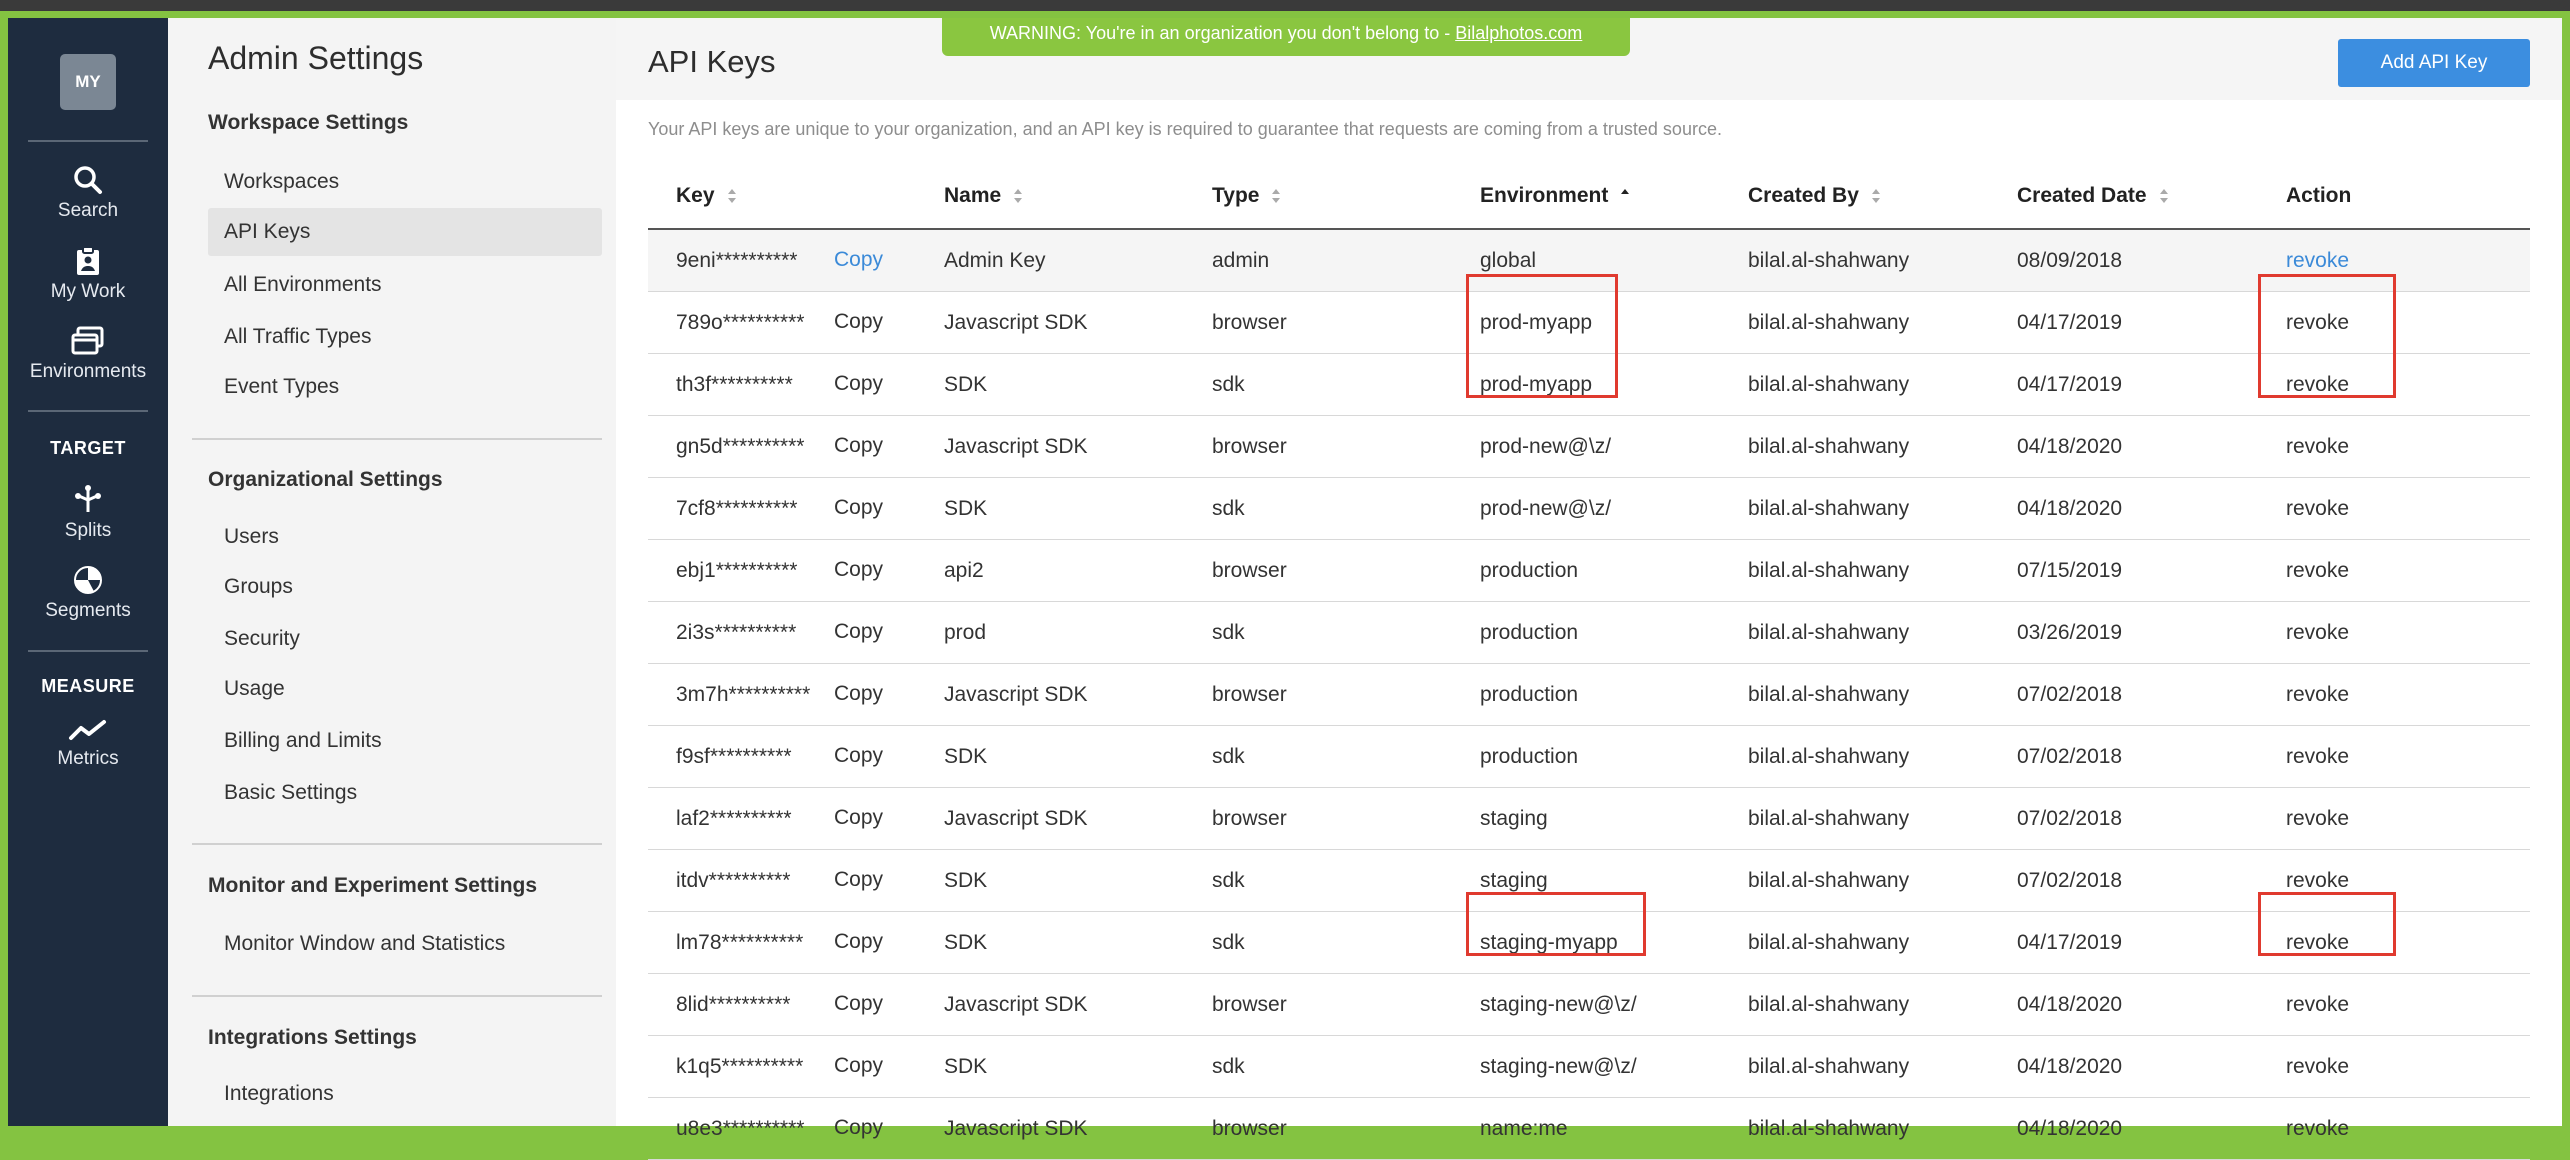 The height and width of the screenshot is (1160, 2570). What do you see at coordinates (405, 232) in the screenshot?
I see `settings-item-api-keys: API Keys` at bounding box center [405, 232].